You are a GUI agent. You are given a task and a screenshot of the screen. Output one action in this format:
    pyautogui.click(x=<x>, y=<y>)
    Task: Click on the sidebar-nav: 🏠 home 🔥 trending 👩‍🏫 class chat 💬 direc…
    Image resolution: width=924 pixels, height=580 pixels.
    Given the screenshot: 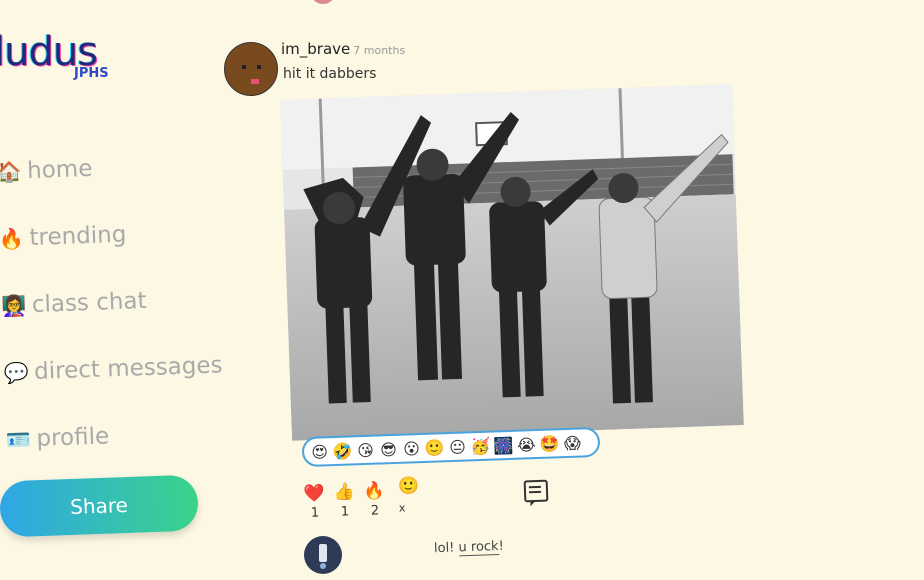 What is the action you would take?
    pyautogui.click(x=113, y=302)
    